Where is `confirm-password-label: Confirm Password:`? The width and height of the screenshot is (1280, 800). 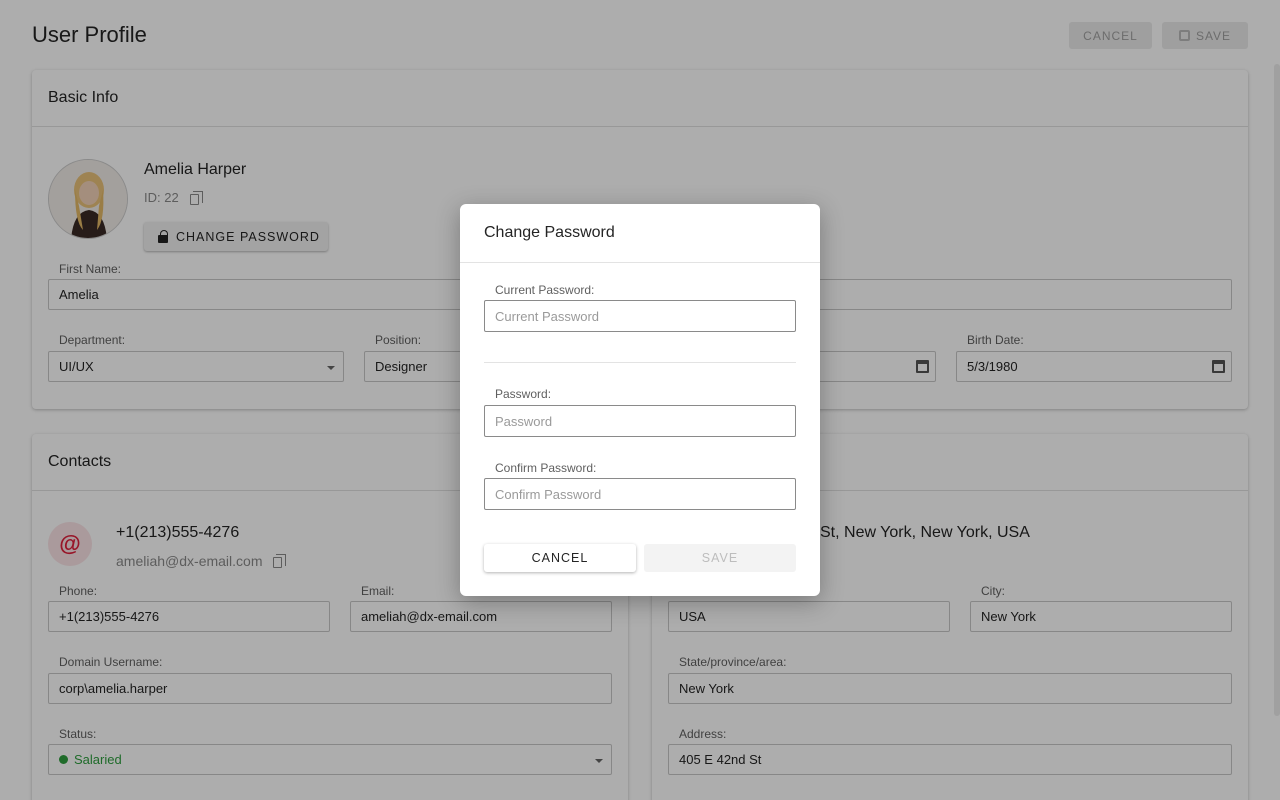 confirm-password-label: Confirm Password: is located at coordinates (546, 468).